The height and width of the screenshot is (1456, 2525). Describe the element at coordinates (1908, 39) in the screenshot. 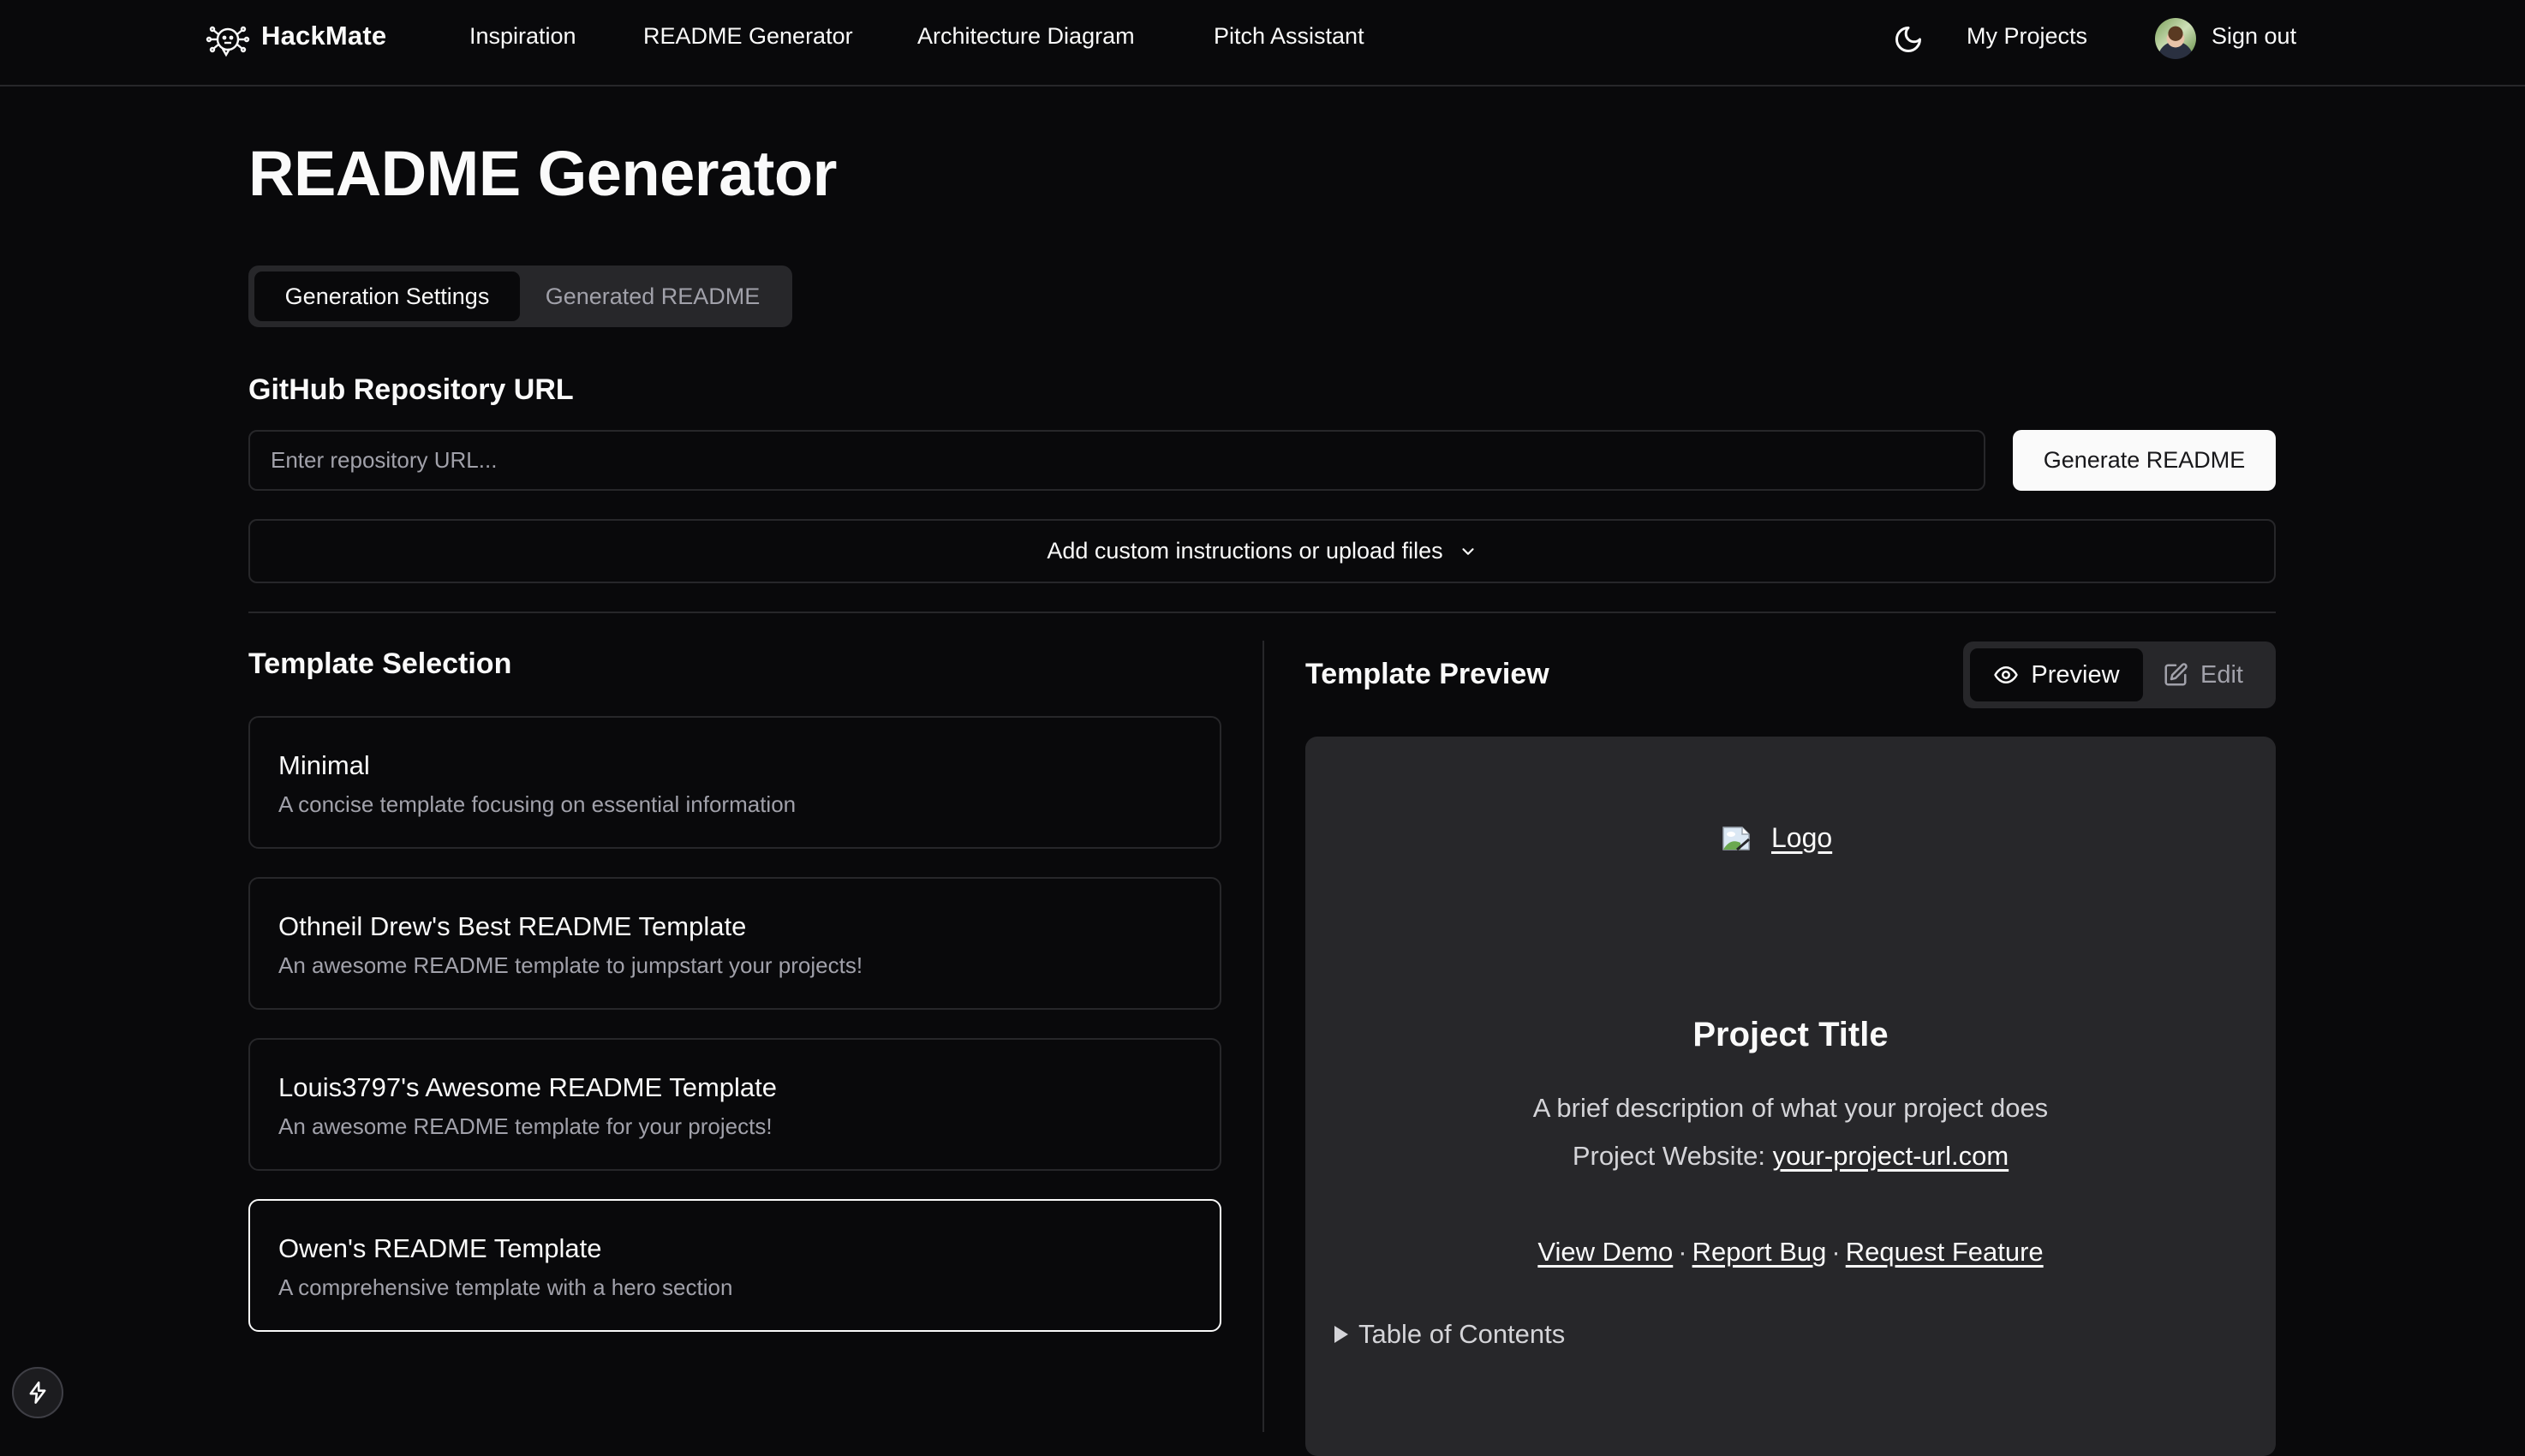

I see `moon-icon` at that location.